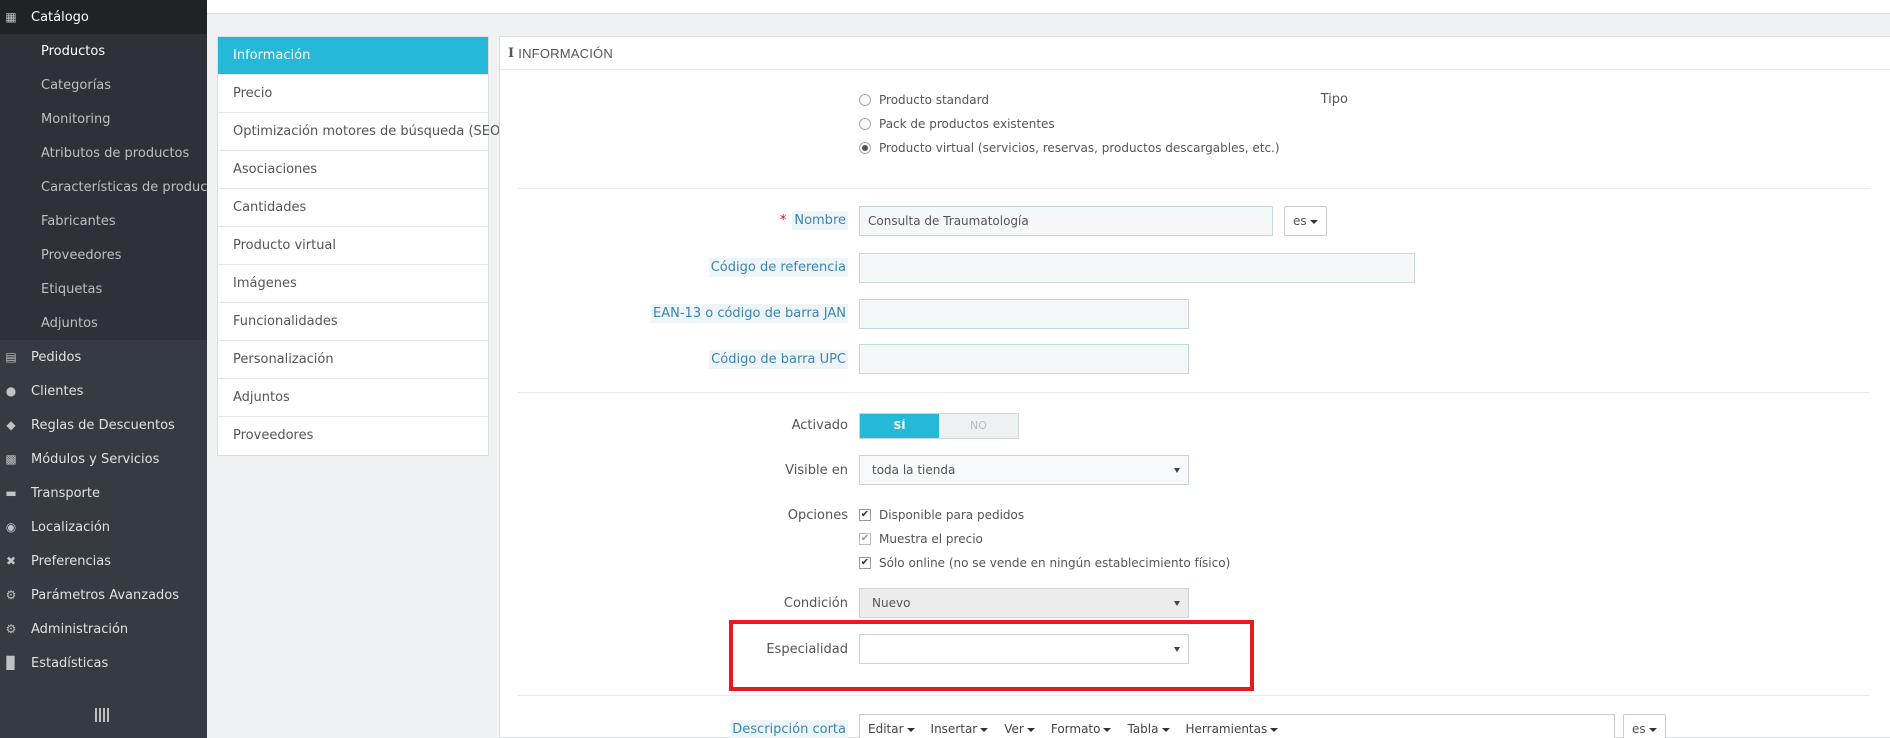  What do you see at coordinates (11, 629) in the screenshot?
I see `gear-icon: ⚙` at bounding box center [11, 629].